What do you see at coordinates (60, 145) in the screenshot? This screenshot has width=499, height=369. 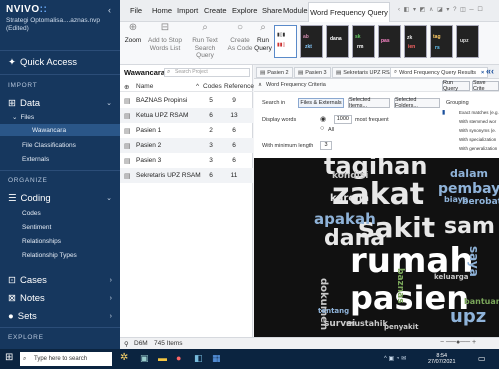 I see `sidebar-item-file-classifications: File Classifications` at bounding box center [60, 145].